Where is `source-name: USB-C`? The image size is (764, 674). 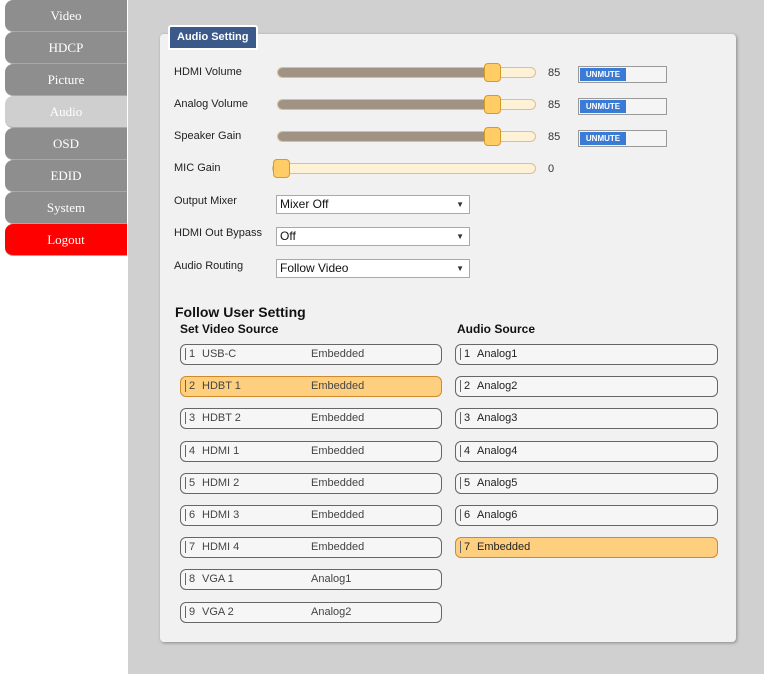 source-name: USB-C is located at coordinates (219, 354).